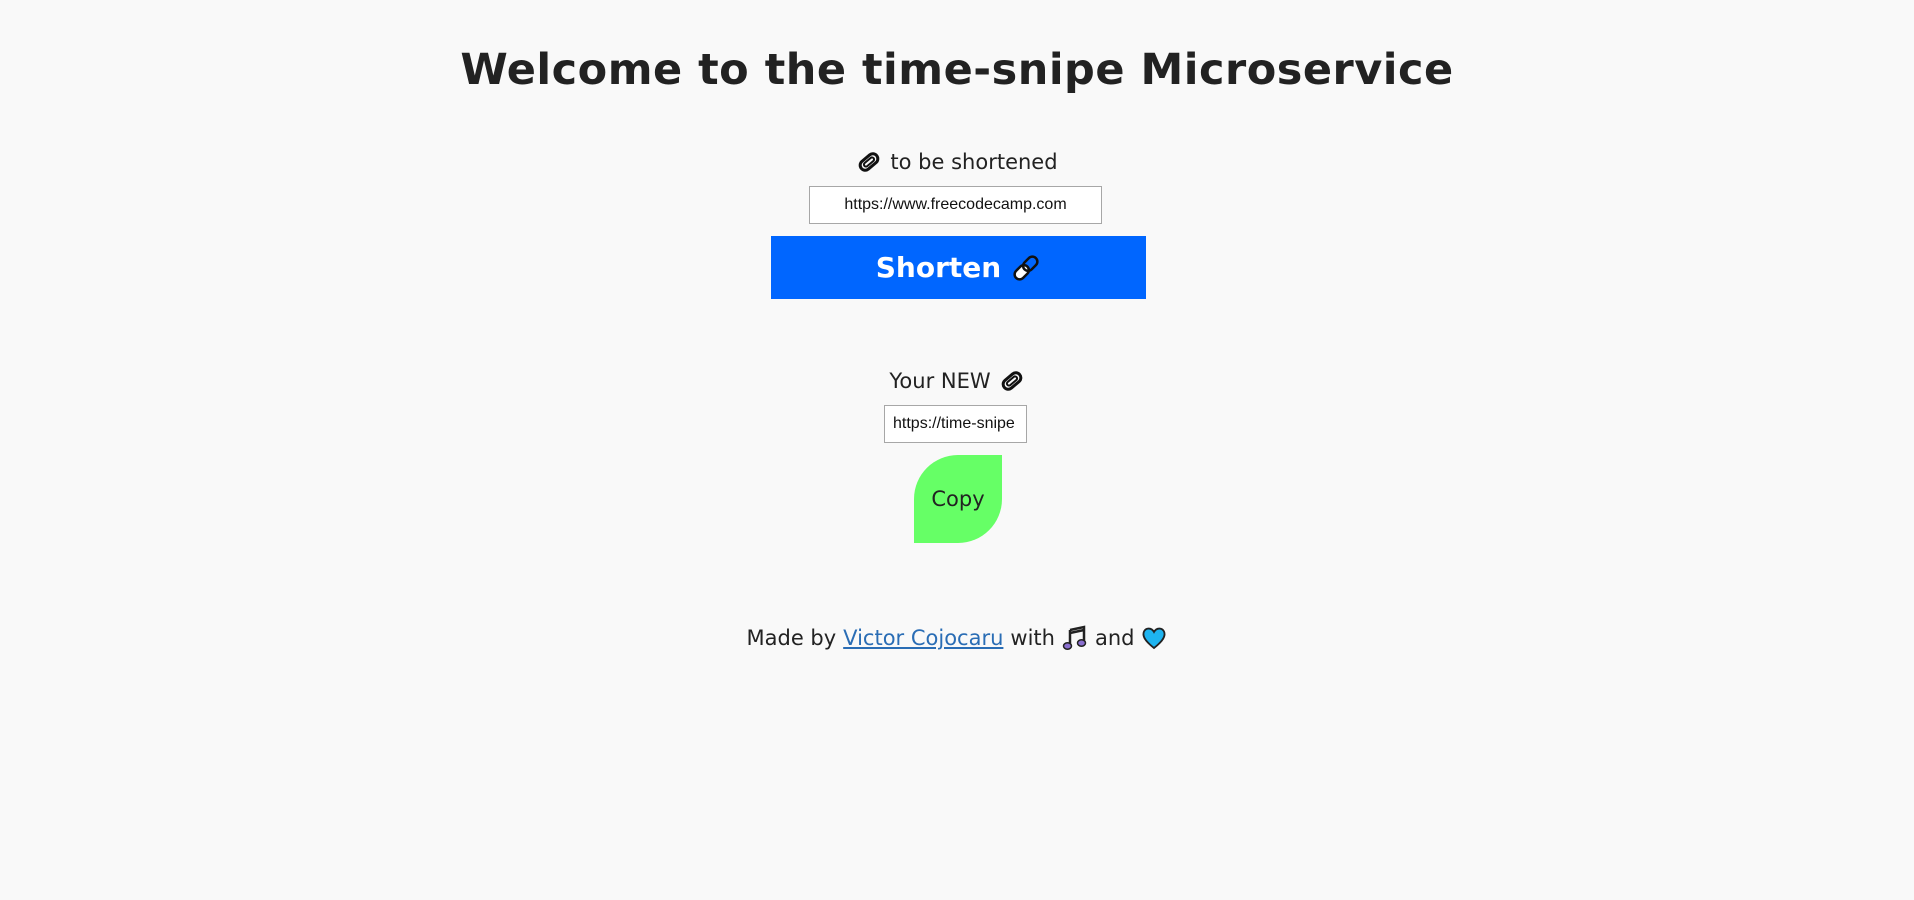  I want to click on copy-button: Copy, so click(958, 499).